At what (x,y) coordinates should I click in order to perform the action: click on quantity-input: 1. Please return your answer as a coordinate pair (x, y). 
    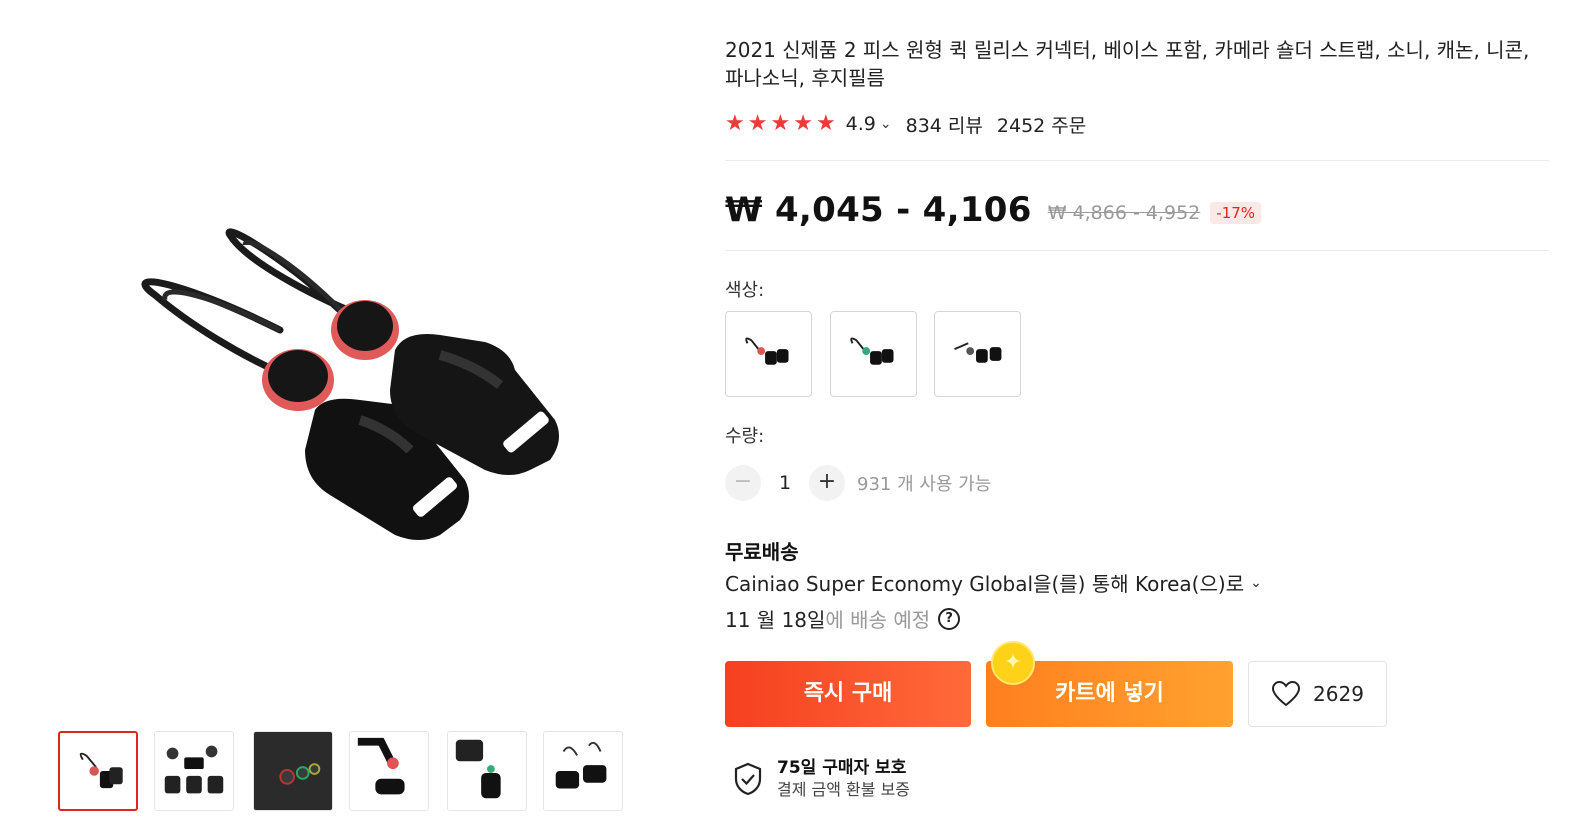
    Looking at the image, I should click on (785, 483).